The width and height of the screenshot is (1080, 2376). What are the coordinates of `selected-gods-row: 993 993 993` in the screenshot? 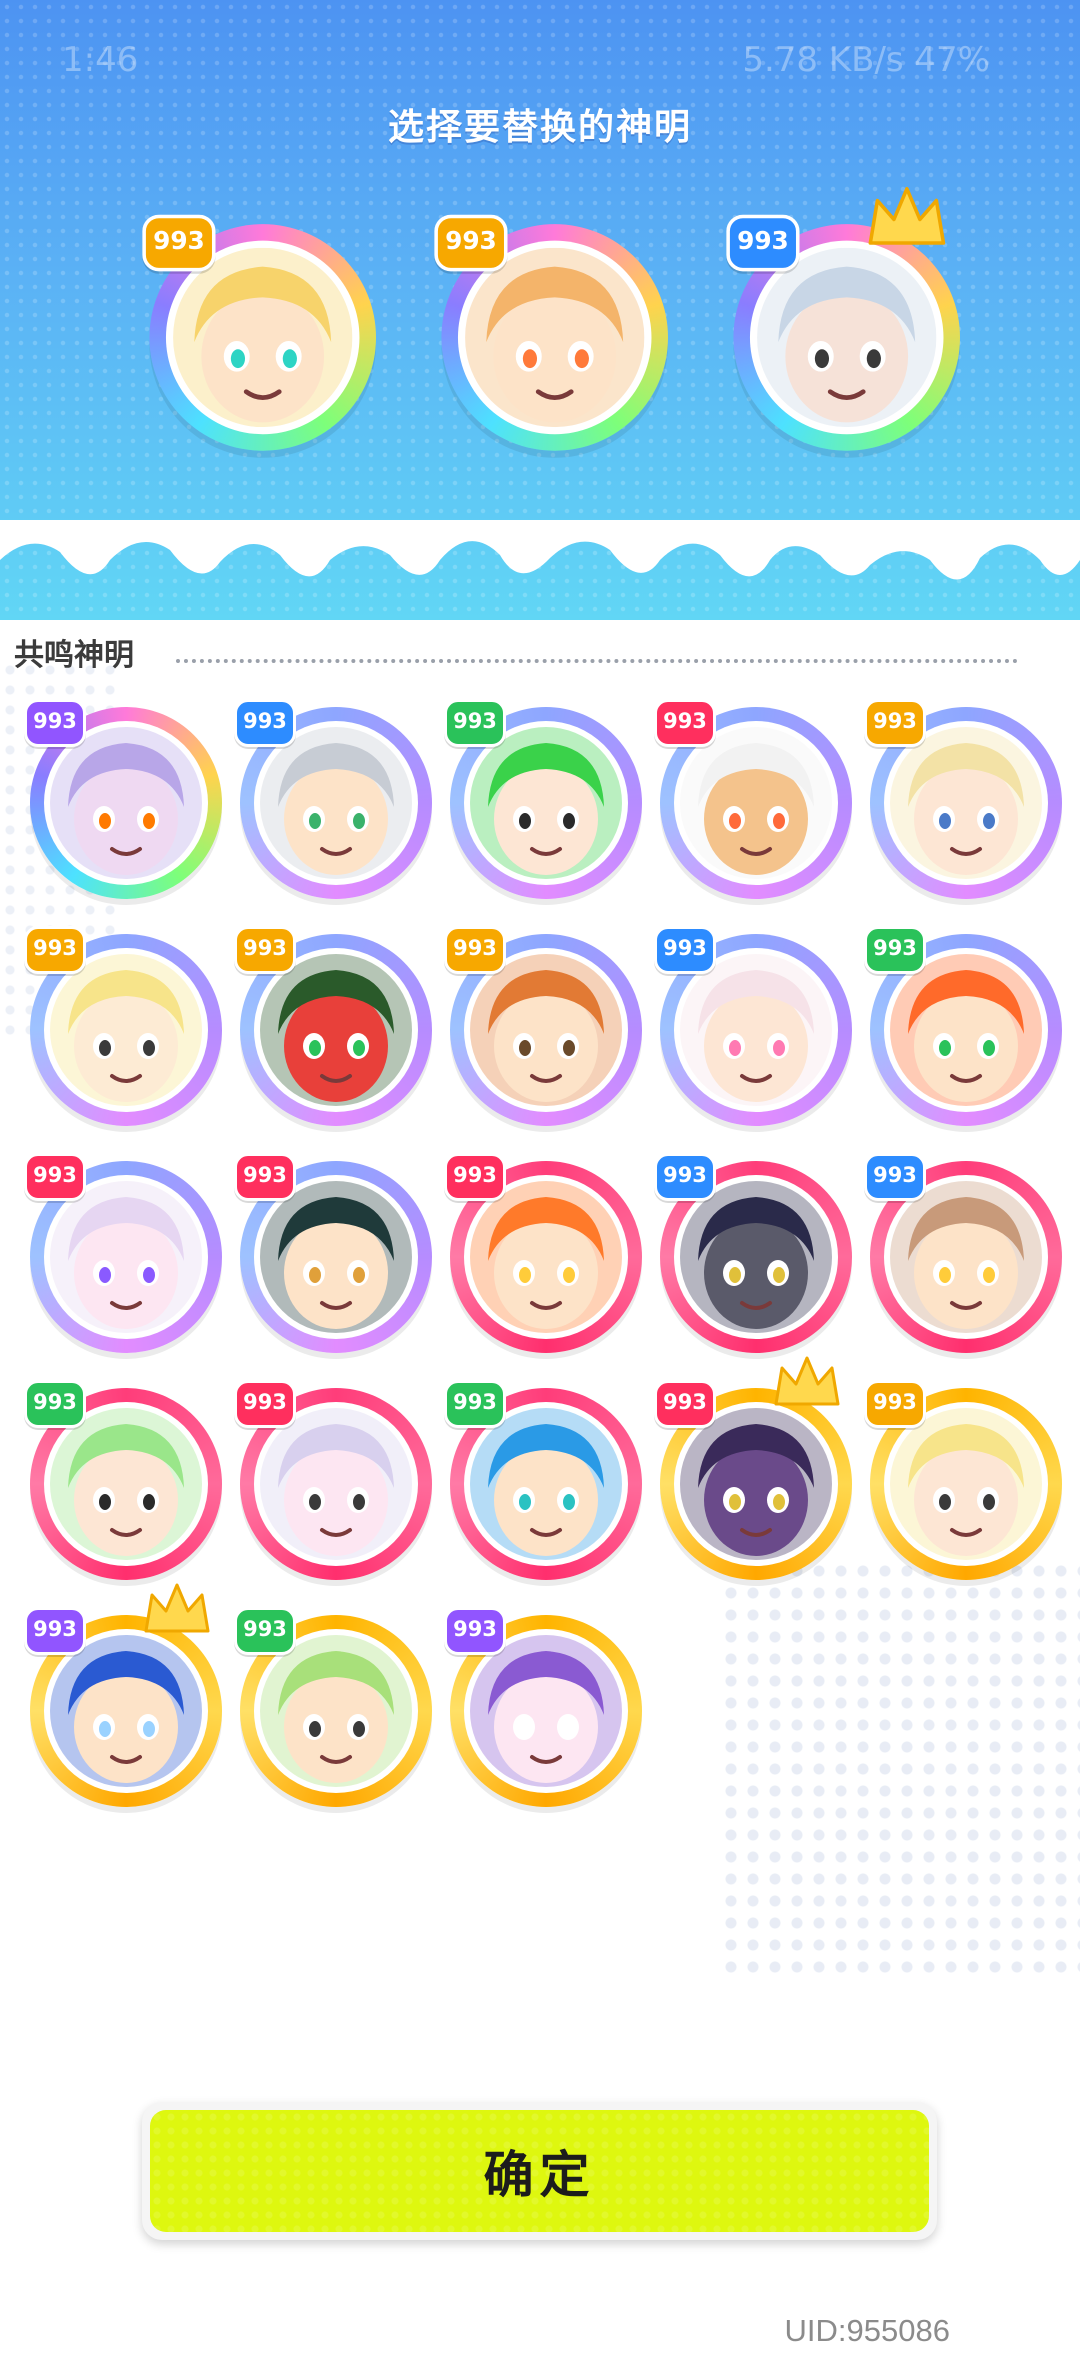 It's located at (565, 328).